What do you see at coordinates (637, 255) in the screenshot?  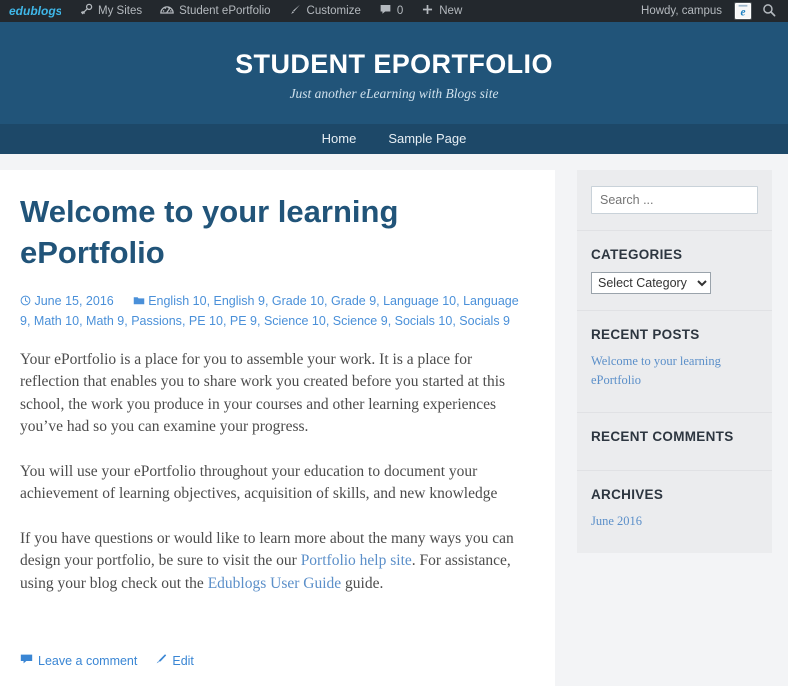 I see `widget-title-categories: CATEGORIES` at bounding box center [637, 255].